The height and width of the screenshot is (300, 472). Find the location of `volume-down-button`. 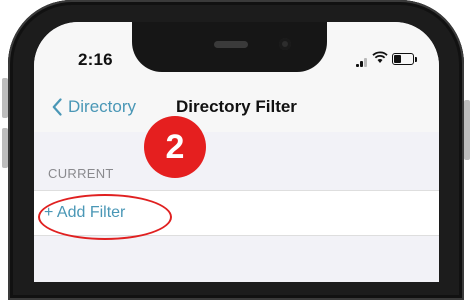

volume-down-button is located at coordinates (5, 148).